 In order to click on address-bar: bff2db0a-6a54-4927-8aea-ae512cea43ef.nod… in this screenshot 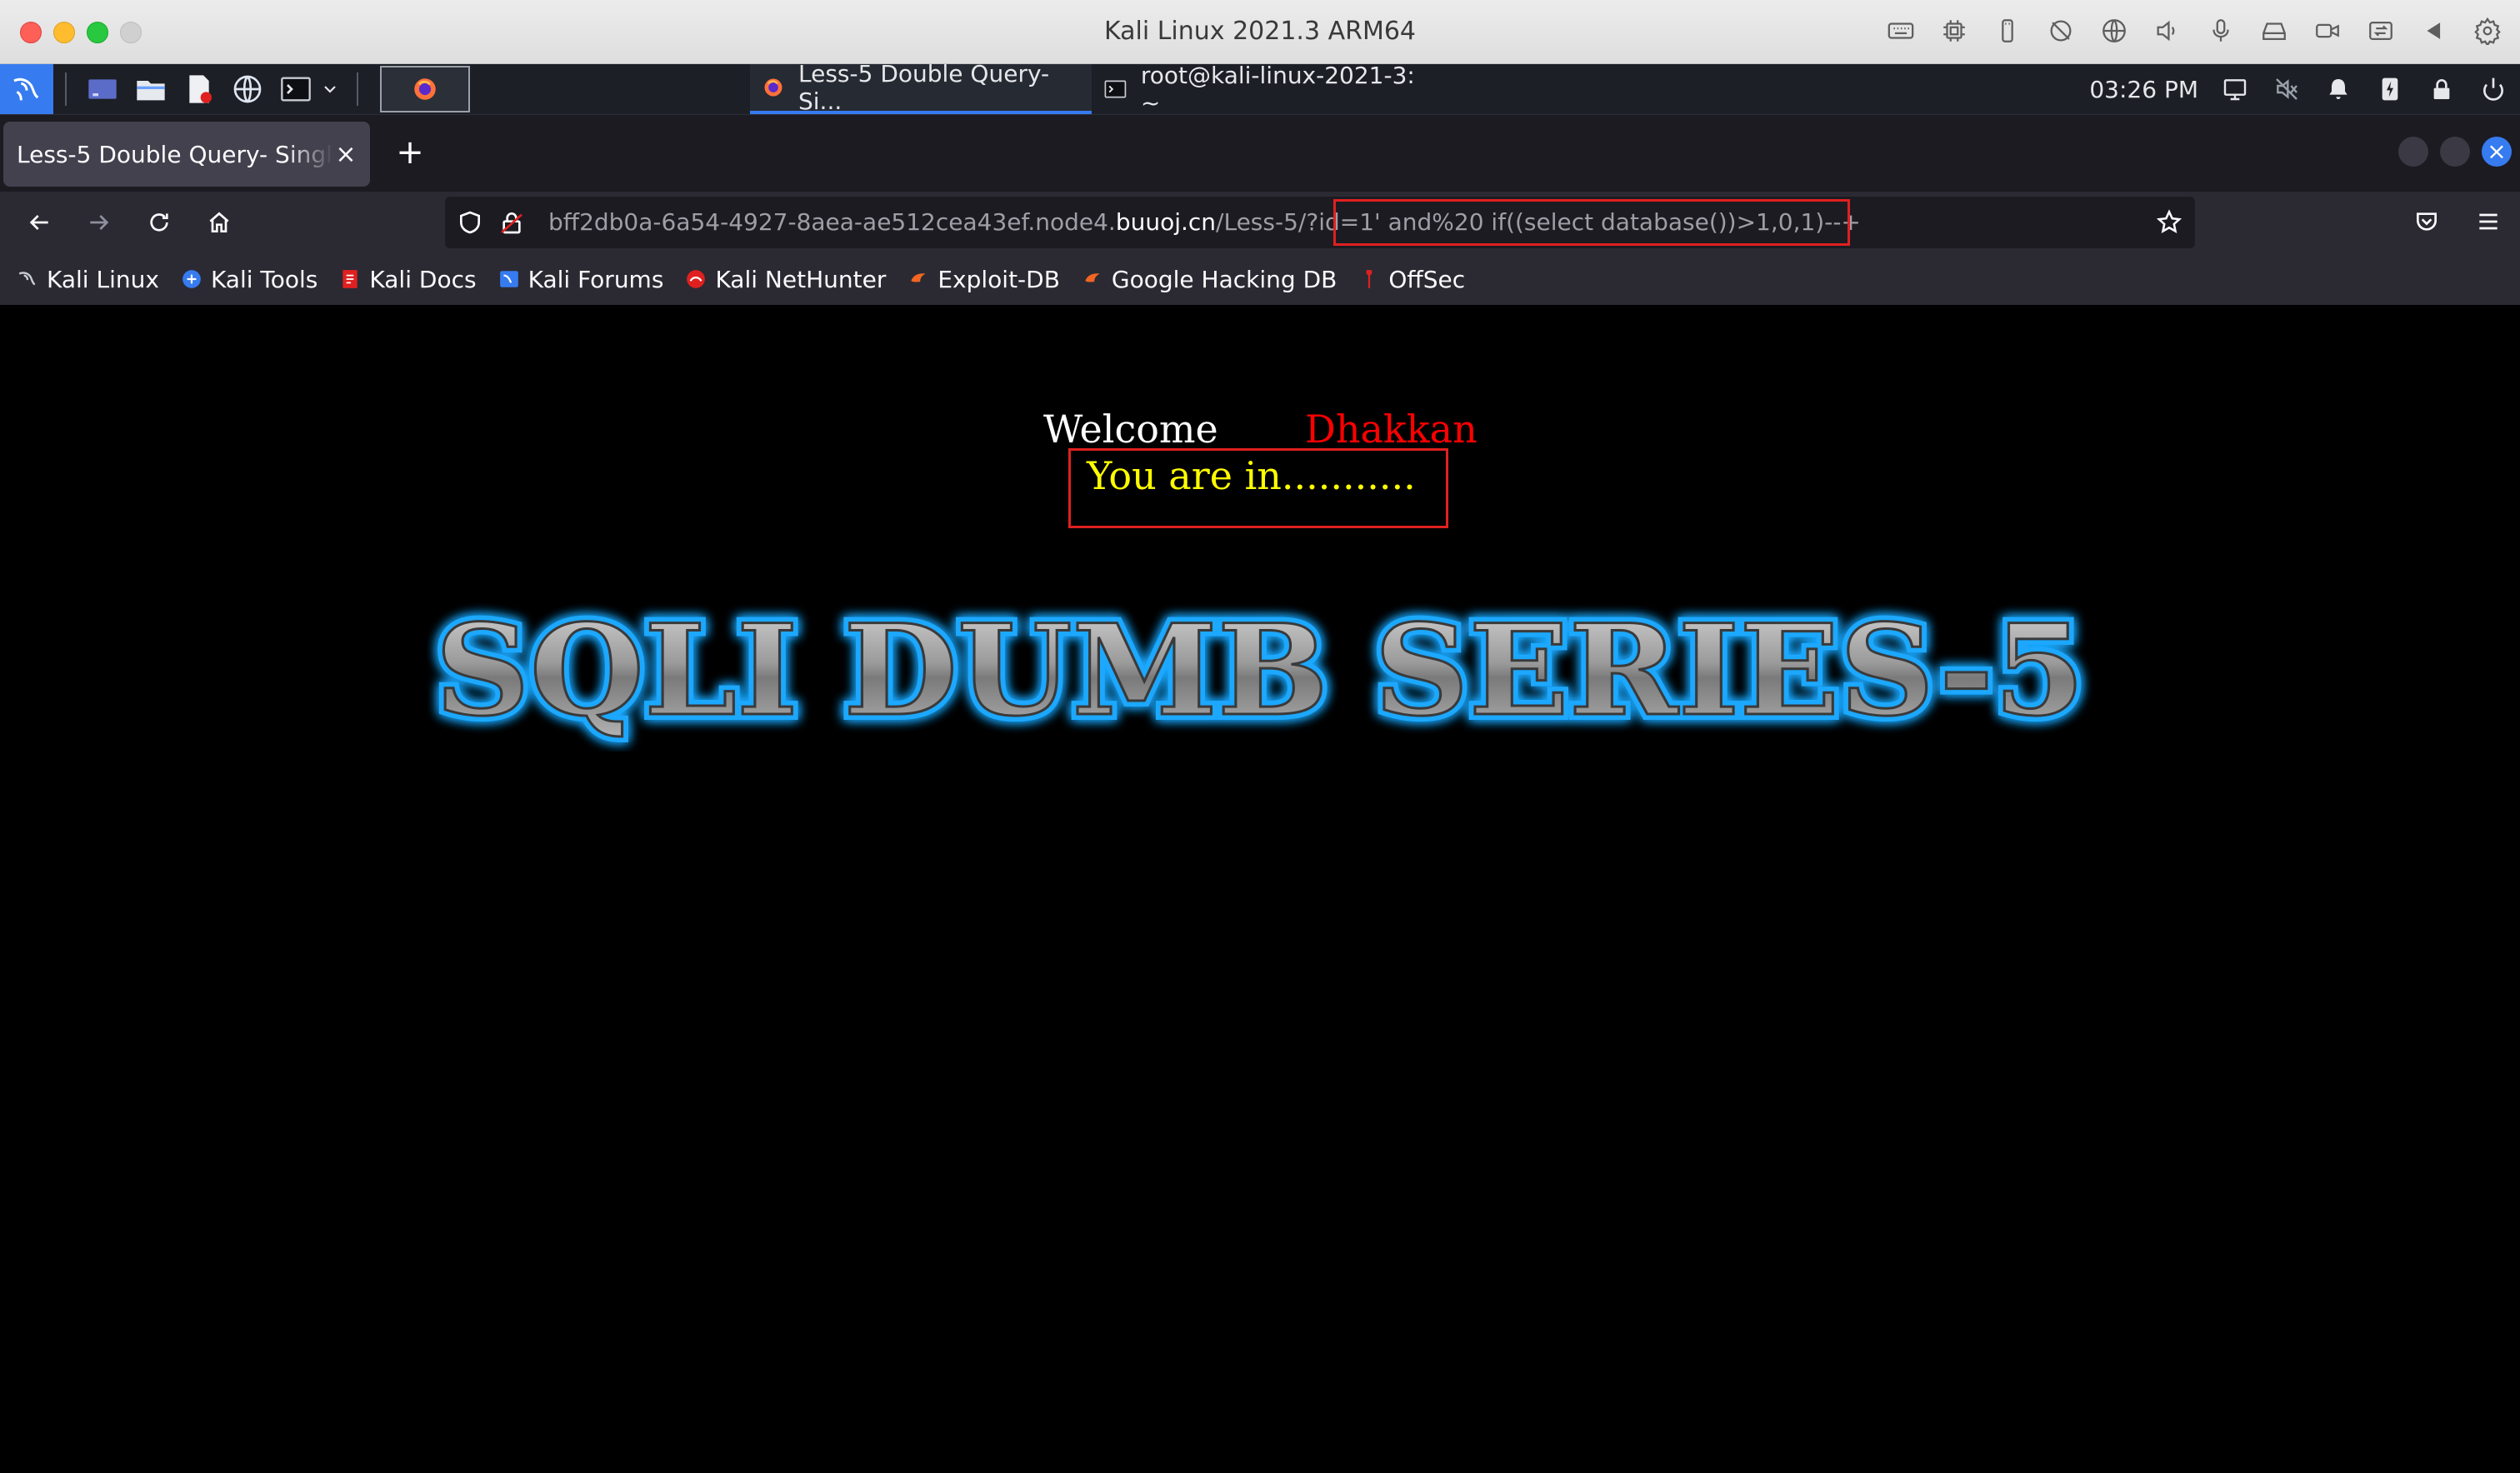, I will do `click(1320, 223)`.